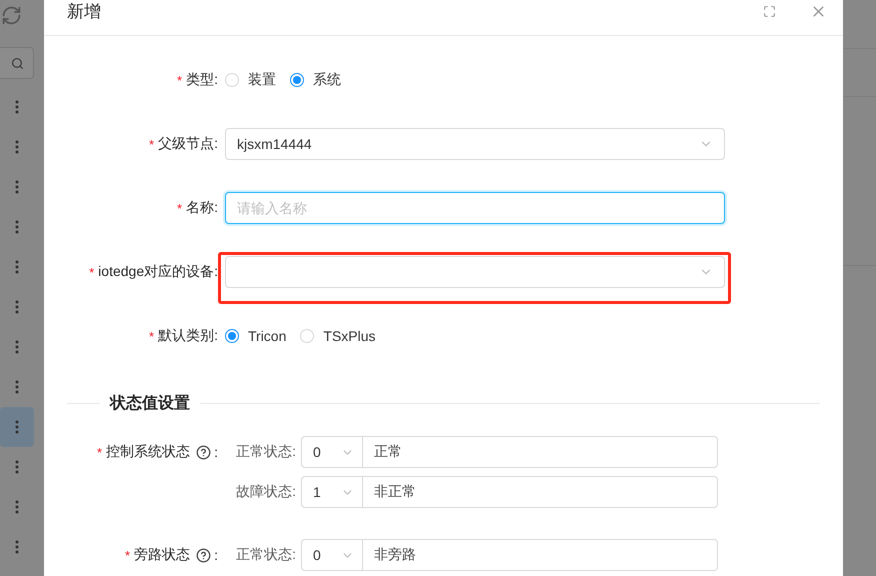 The width and height of the screenshot is (876, 576). Describe the element at coordinates (84, 12) in the screenshot. I see `dialog-title: 新增` at that location.